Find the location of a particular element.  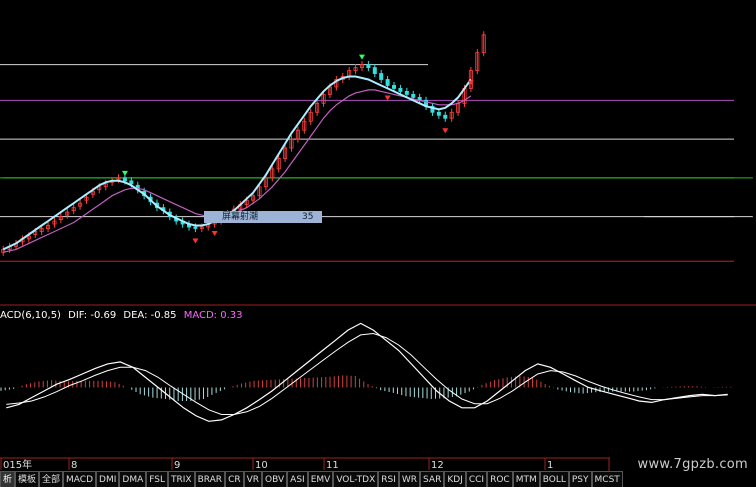

dea-value: DEA: -0.85 is located at coordinates (150, 315).